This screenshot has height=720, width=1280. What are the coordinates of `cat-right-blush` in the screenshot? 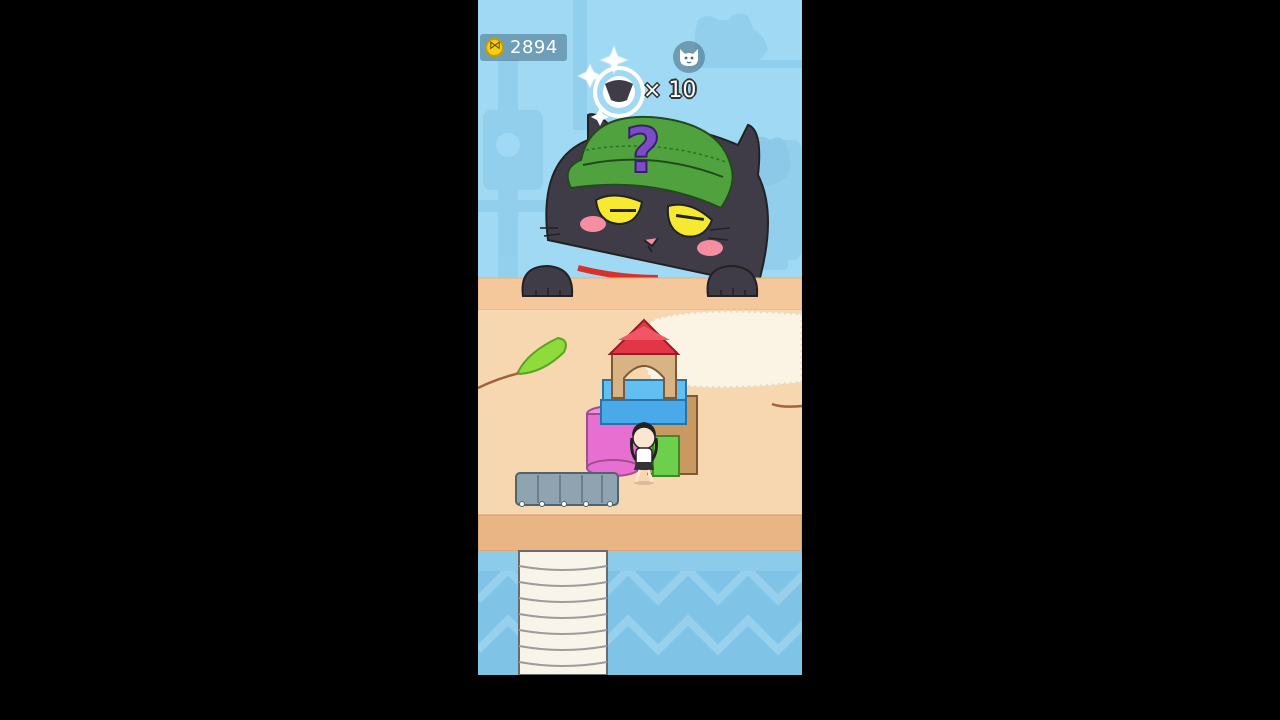 It's located at (710, 248).